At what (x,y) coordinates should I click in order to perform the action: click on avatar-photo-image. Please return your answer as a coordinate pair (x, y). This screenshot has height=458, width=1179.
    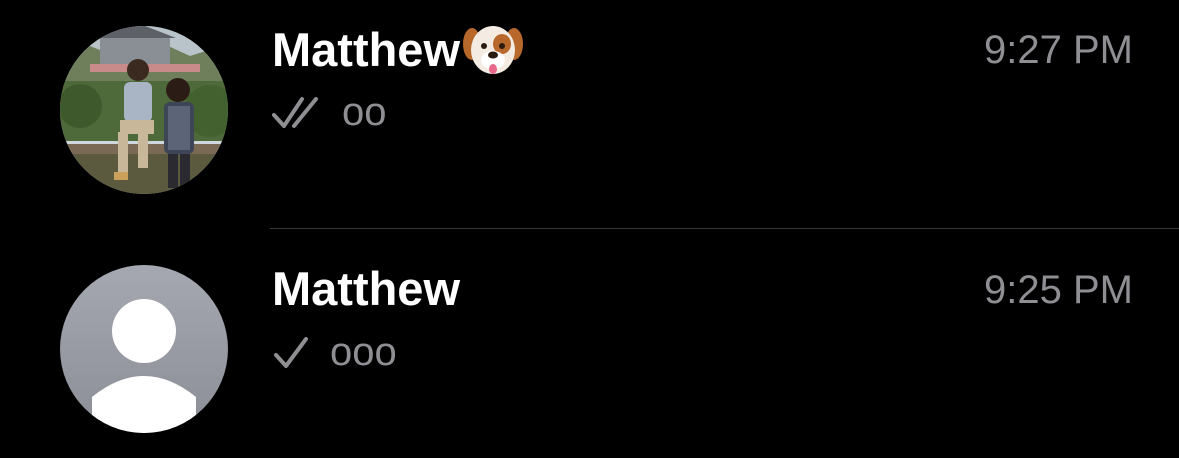
    Looking at the image, I should click on (144, 110).